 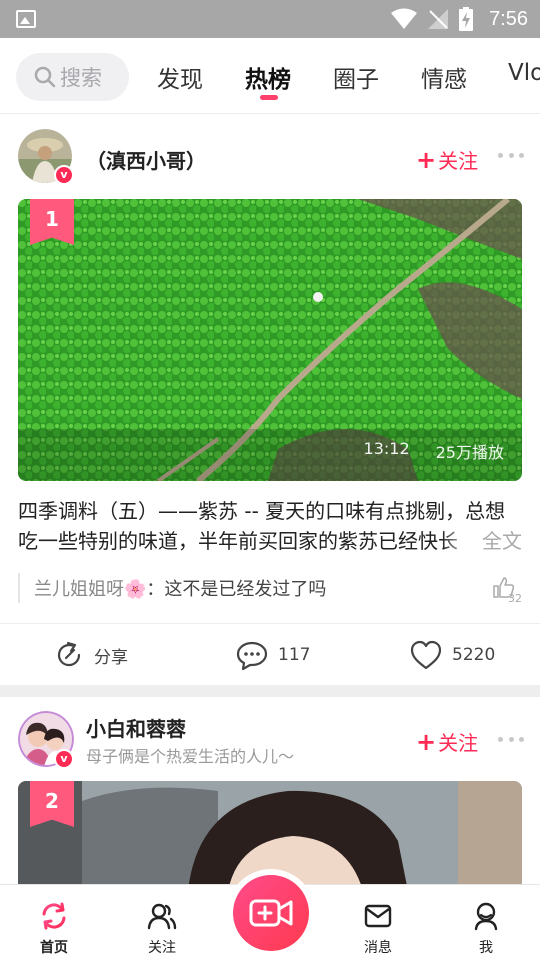 I want to click on play-count: 25万播放, so click(x=469, y=452).